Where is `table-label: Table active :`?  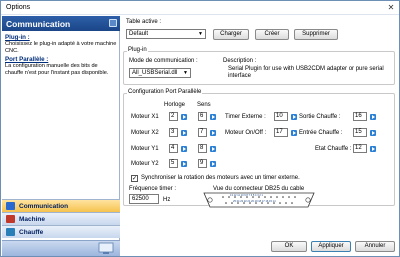 table-label: Table active : is located at coordinates (144, 22).